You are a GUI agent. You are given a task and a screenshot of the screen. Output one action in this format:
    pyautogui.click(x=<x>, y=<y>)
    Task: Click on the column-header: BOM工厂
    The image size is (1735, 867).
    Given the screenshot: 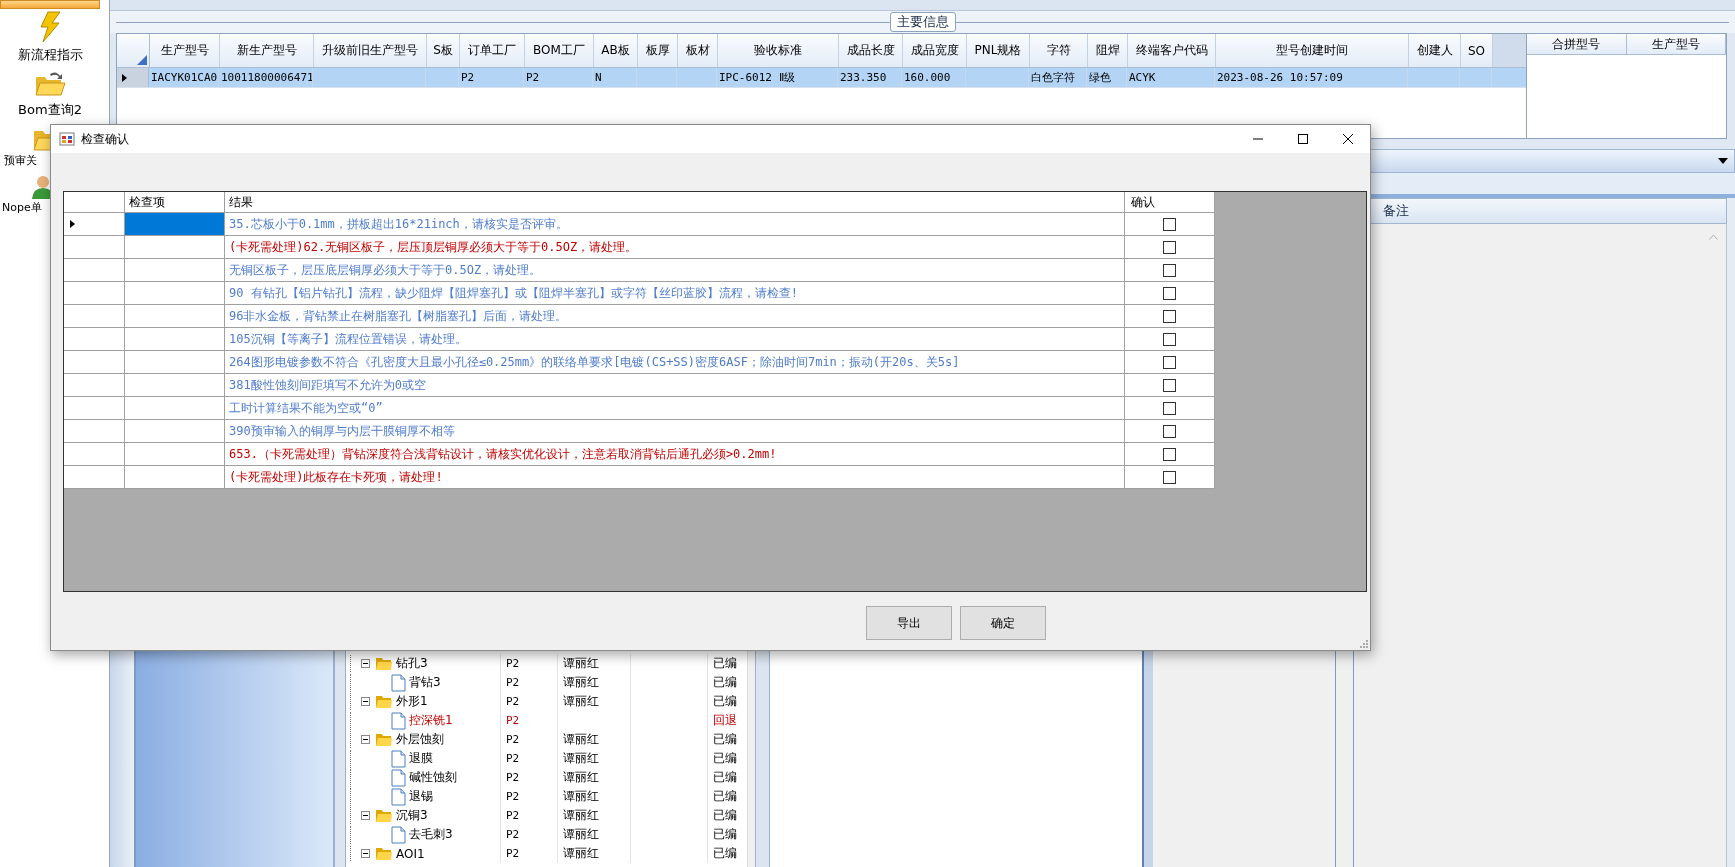 What is the action you would take?
    pyautogui.click(x=559, y=50)
    